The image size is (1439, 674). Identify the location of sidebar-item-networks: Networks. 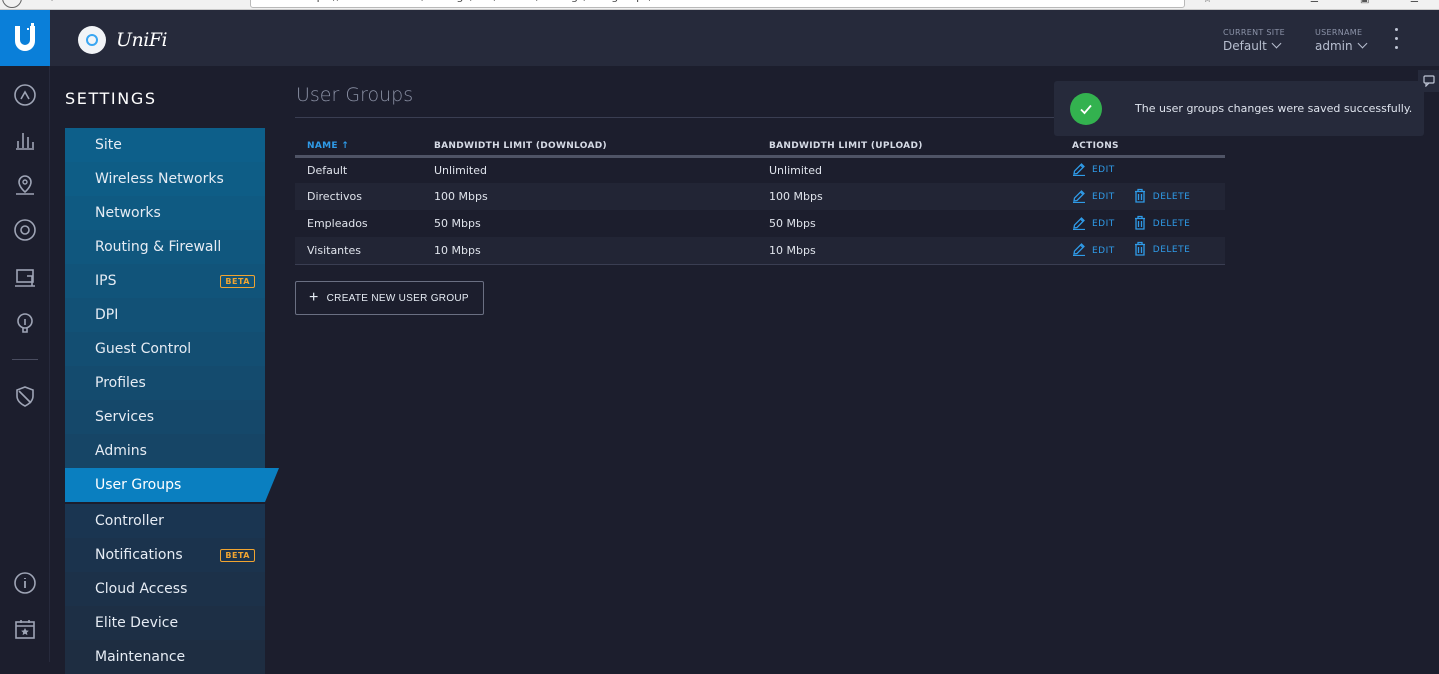
(165, 213).